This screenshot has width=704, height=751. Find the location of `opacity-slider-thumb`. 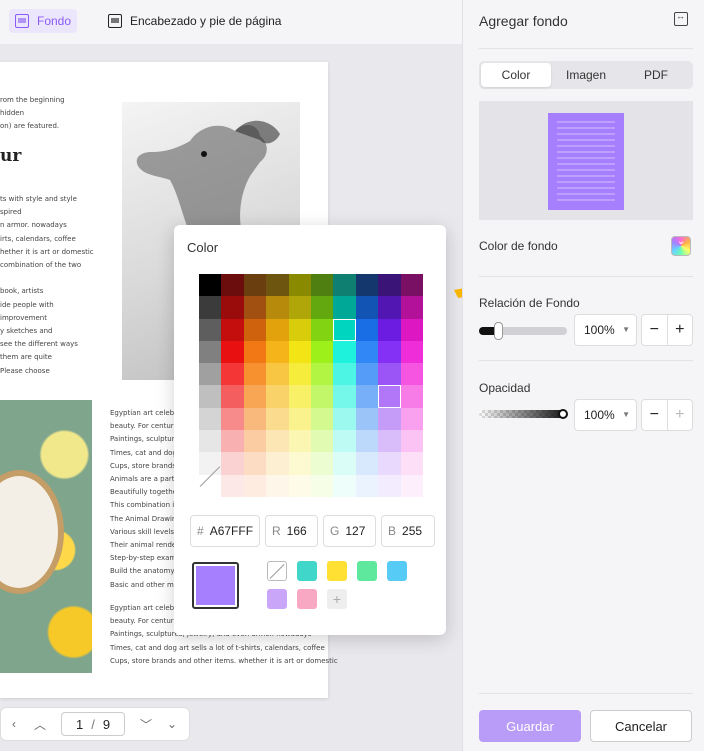

opacity-slider-thumb is located at coordinates (563, 414).